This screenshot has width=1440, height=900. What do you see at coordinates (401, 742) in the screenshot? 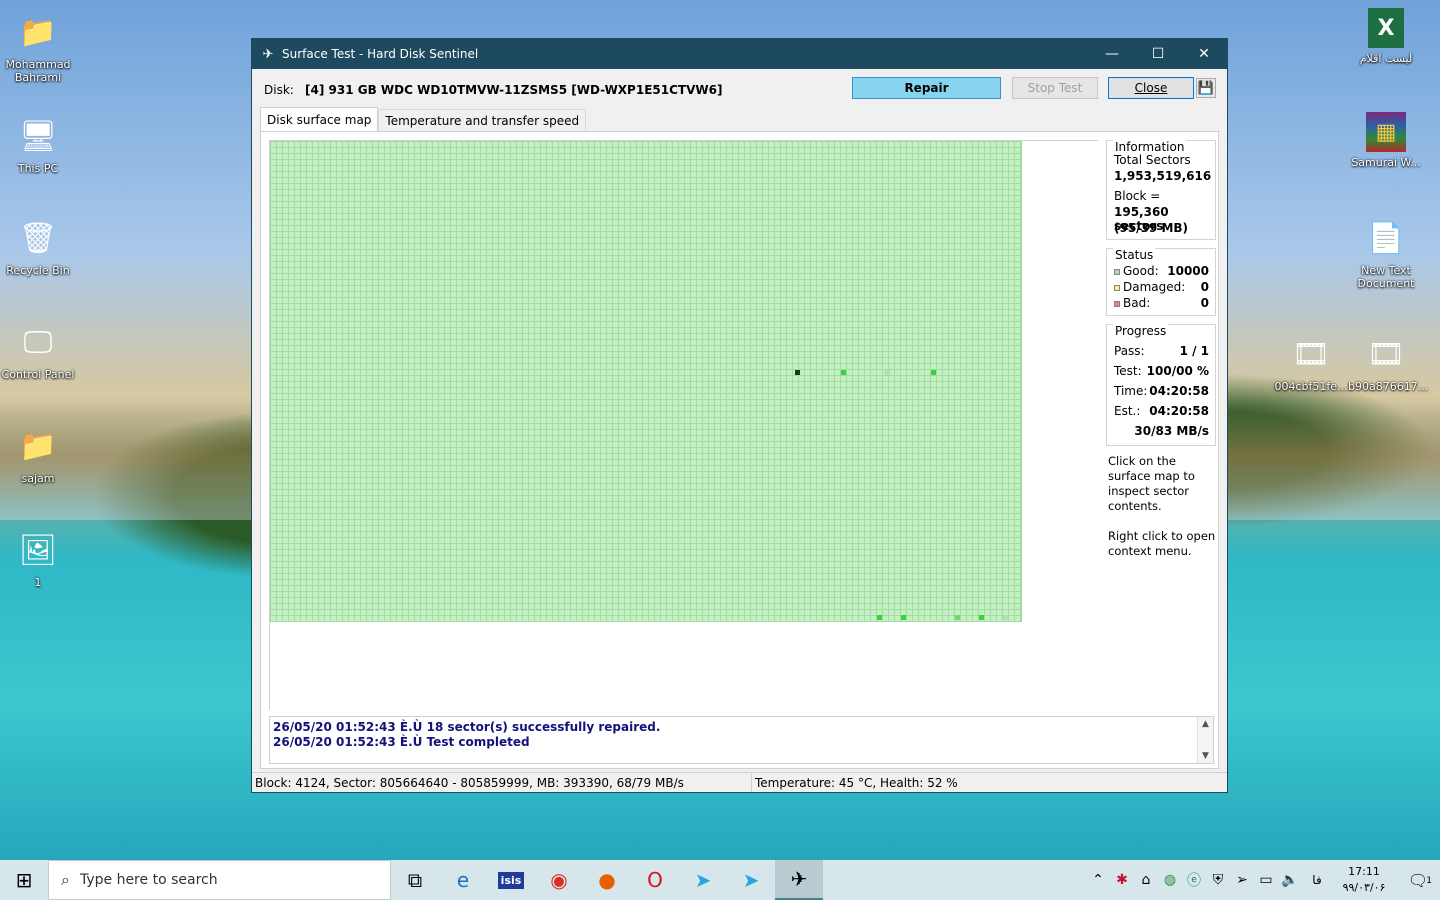
I see `log-line: 26/05/20 01:52:43 È.Ù Test completed` at bounding box center [401, 742].